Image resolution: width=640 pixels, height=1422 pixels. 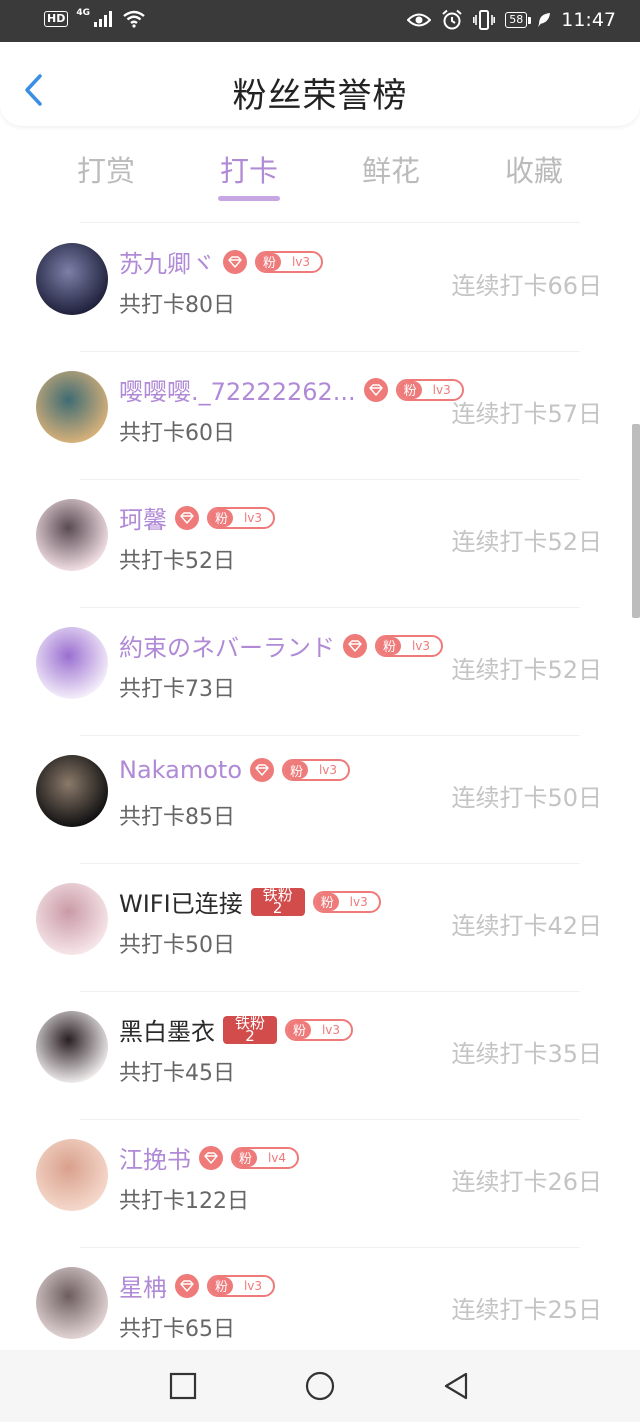 I want to click on fan-name: 黑白墨衣, so click(x=167, y=1029).